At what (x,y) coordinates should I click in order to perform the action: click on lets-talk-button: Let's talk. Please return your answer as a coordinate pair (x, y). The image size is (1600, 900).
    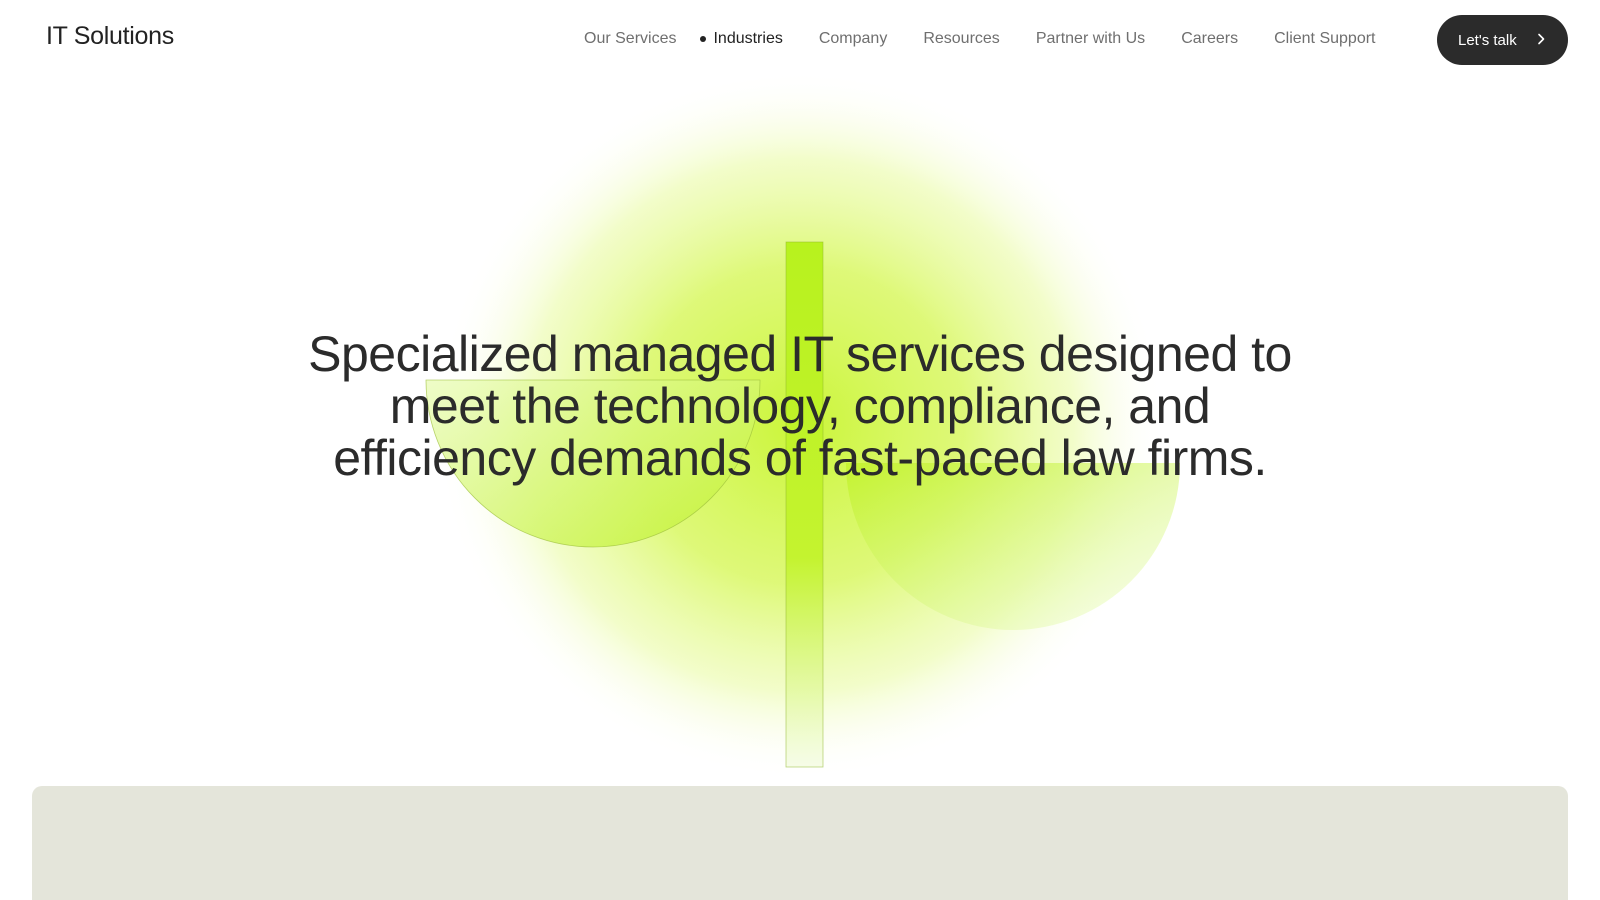
    Looking at the image, I should click on (1502, 40).